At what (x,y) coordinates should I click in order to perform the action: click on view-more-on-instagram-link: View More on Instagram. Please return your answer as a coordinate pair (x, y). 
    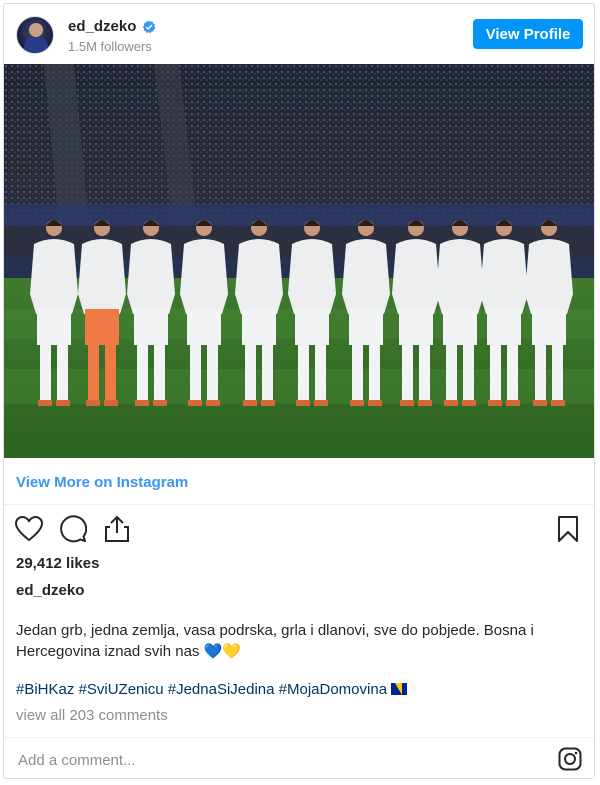
    Looking at the image, I should click on (102, 482).